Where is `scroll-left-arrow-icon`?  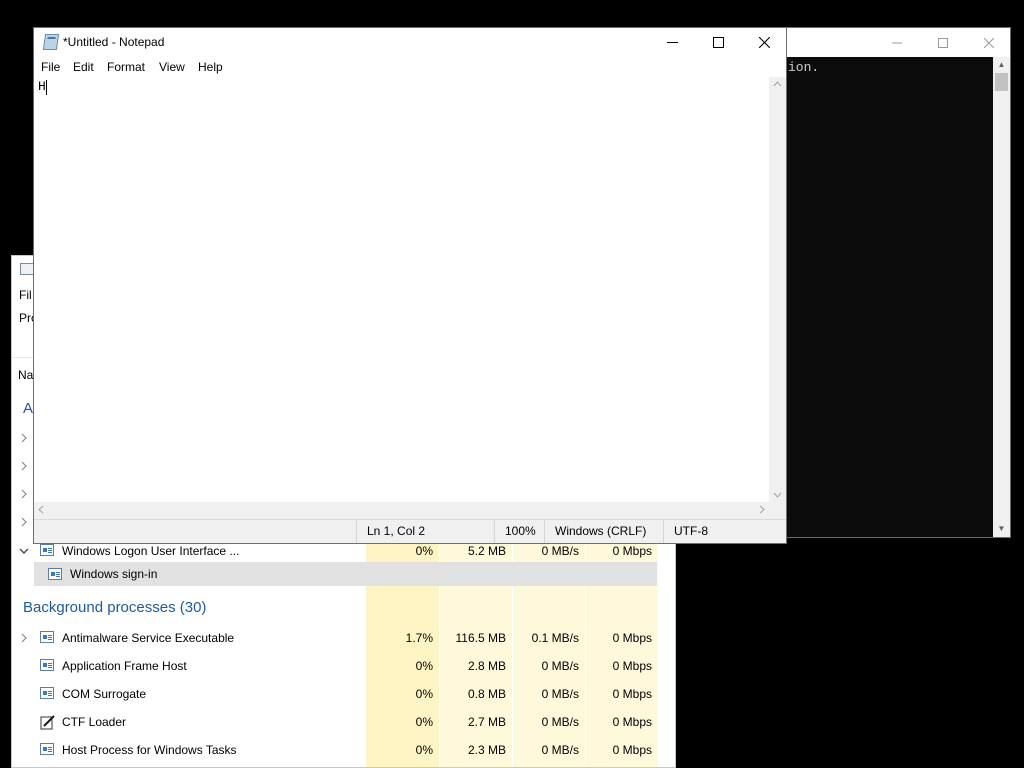 scroll-left-arrow-icon is located at coordinates (41, 510).